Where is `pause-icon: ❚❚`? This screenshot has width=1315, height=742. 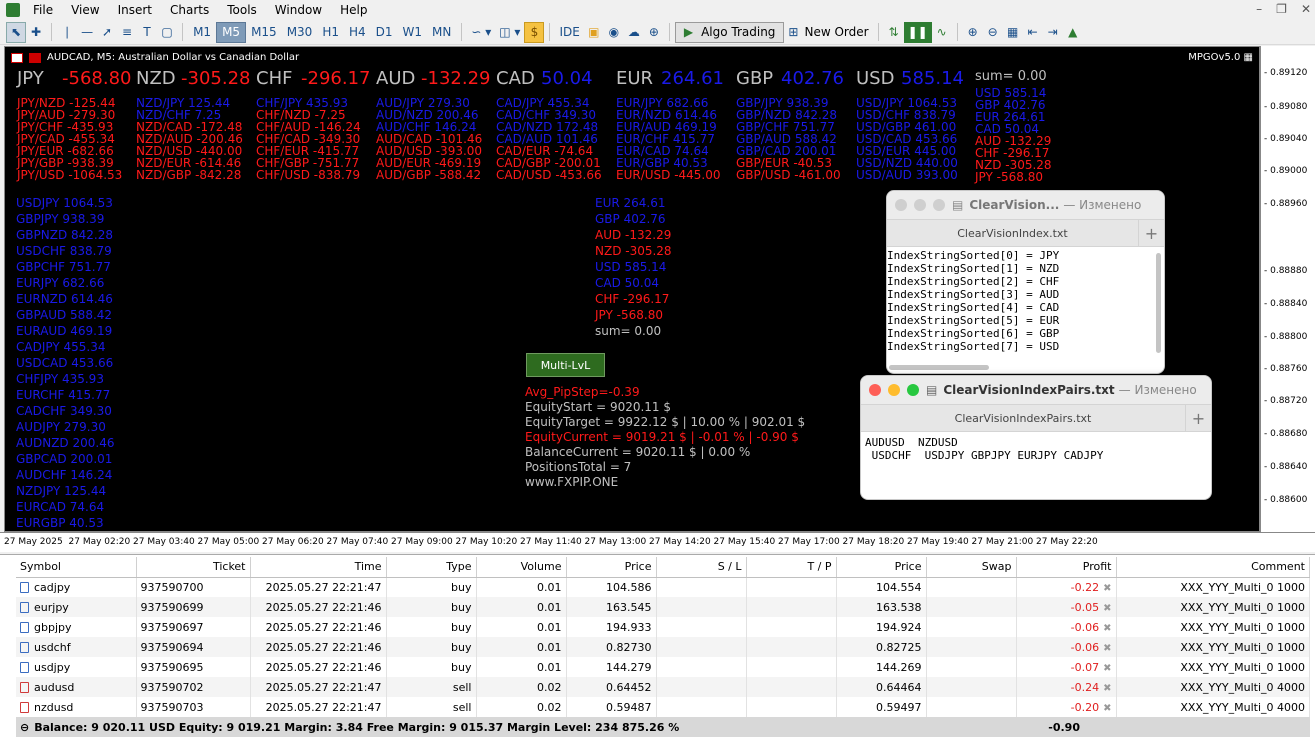 pause-icon: ❚❚ is located at coordinates (917, 32).